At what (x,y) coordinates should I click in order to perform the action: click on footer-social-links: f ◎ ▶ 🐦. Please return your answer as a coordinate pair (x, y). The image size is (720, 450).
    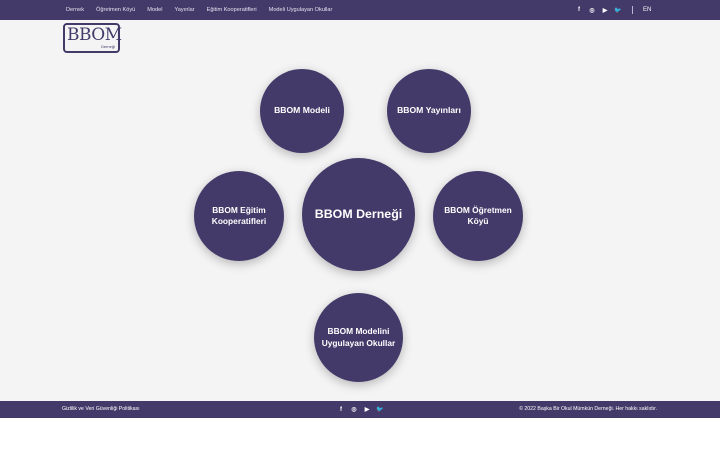
    Looking at the image, I should click on (362, 409).